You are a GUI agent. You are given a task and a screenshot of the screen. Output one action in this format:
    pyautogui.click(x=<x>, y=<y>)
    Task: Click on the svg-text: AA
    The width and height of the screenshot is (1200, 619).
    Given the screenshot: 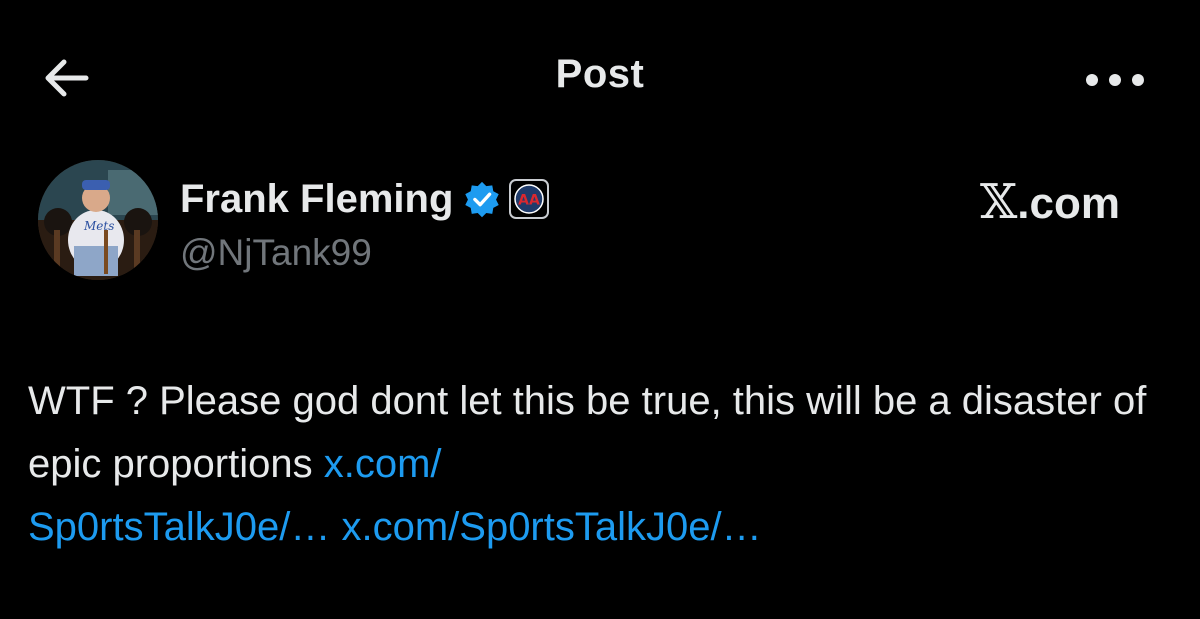 What is the action you would take?
    pyautogui.click(x=530, y=201)
    